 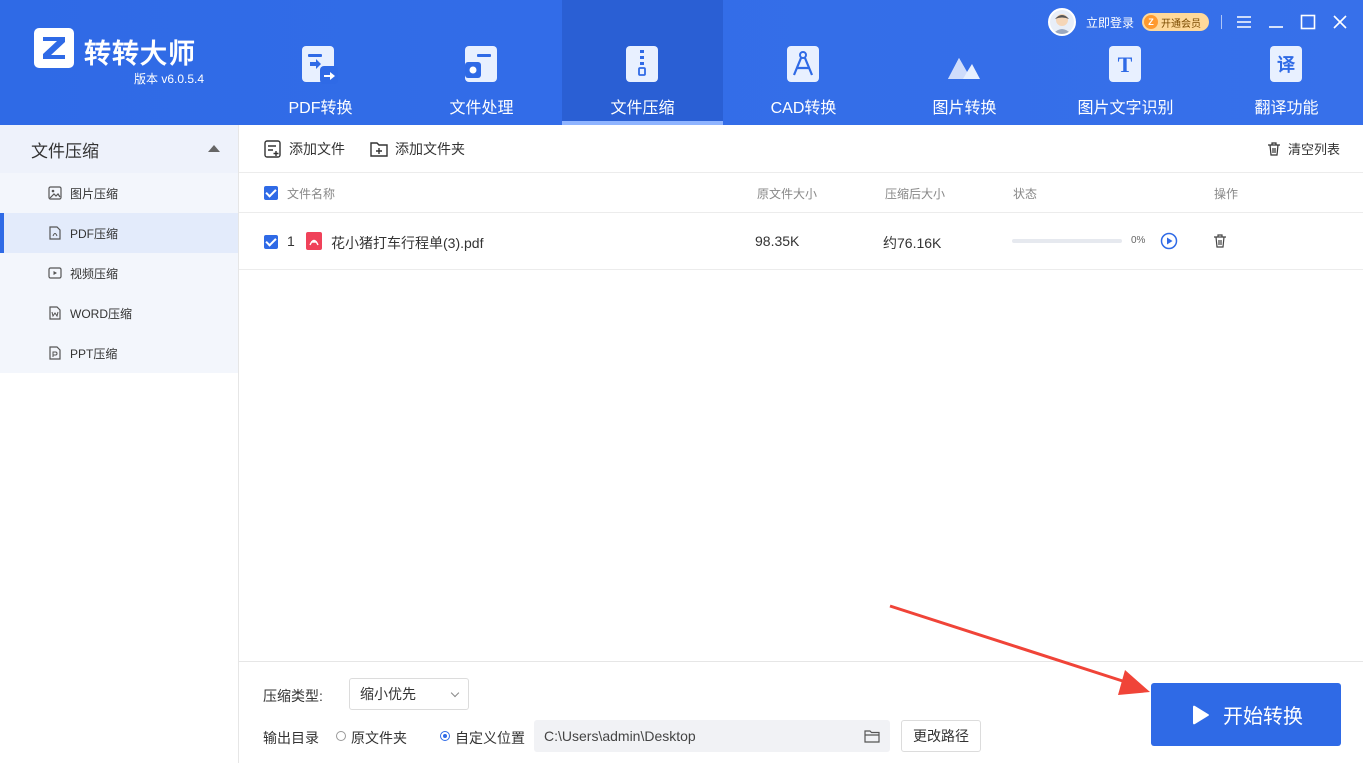 What do you see at coordinates (1181, 24) in the screenshot?
I see `vip-label: 开通会员` at bounding box center [1181, 24].